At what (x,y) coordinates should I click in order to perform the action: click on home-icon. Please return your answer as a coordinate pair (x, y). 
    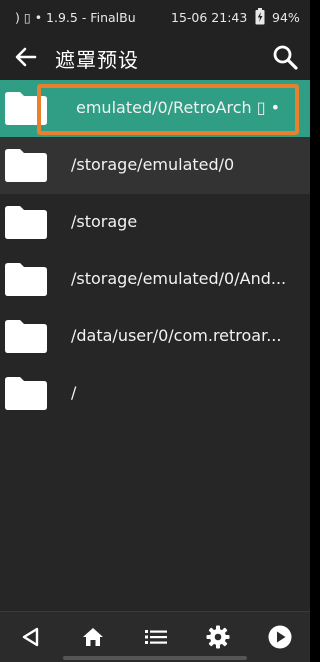
    Looking at the image, I should click on (93, 637).